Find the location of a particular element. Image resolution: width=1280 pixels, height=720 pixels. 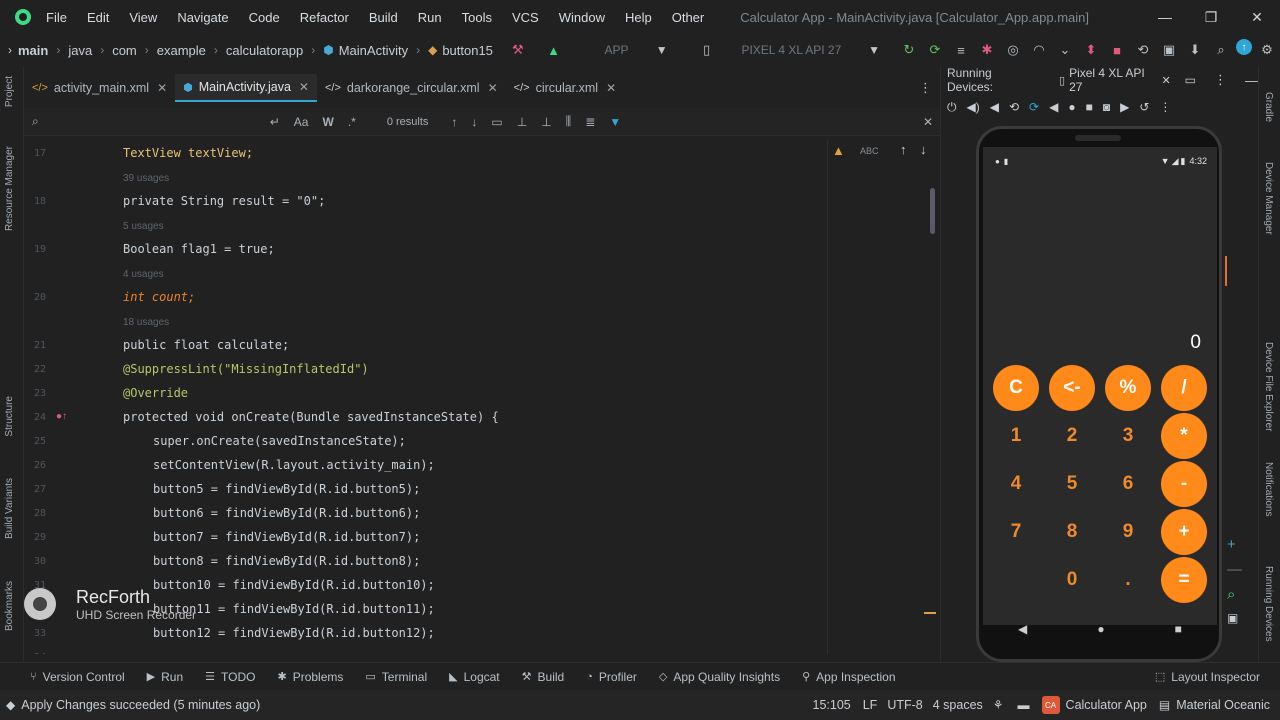

digit-9-button: 9 is located at coordinates (1128, 532).